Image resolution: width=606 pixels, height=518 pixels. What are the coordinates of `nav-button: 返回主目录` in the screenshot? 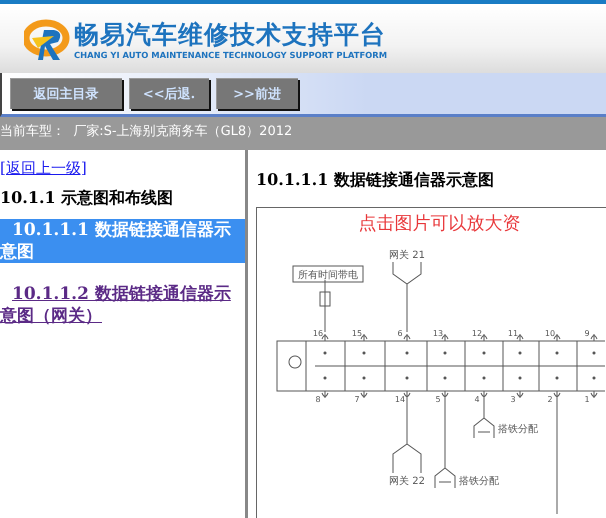 It's located at (66, 93).